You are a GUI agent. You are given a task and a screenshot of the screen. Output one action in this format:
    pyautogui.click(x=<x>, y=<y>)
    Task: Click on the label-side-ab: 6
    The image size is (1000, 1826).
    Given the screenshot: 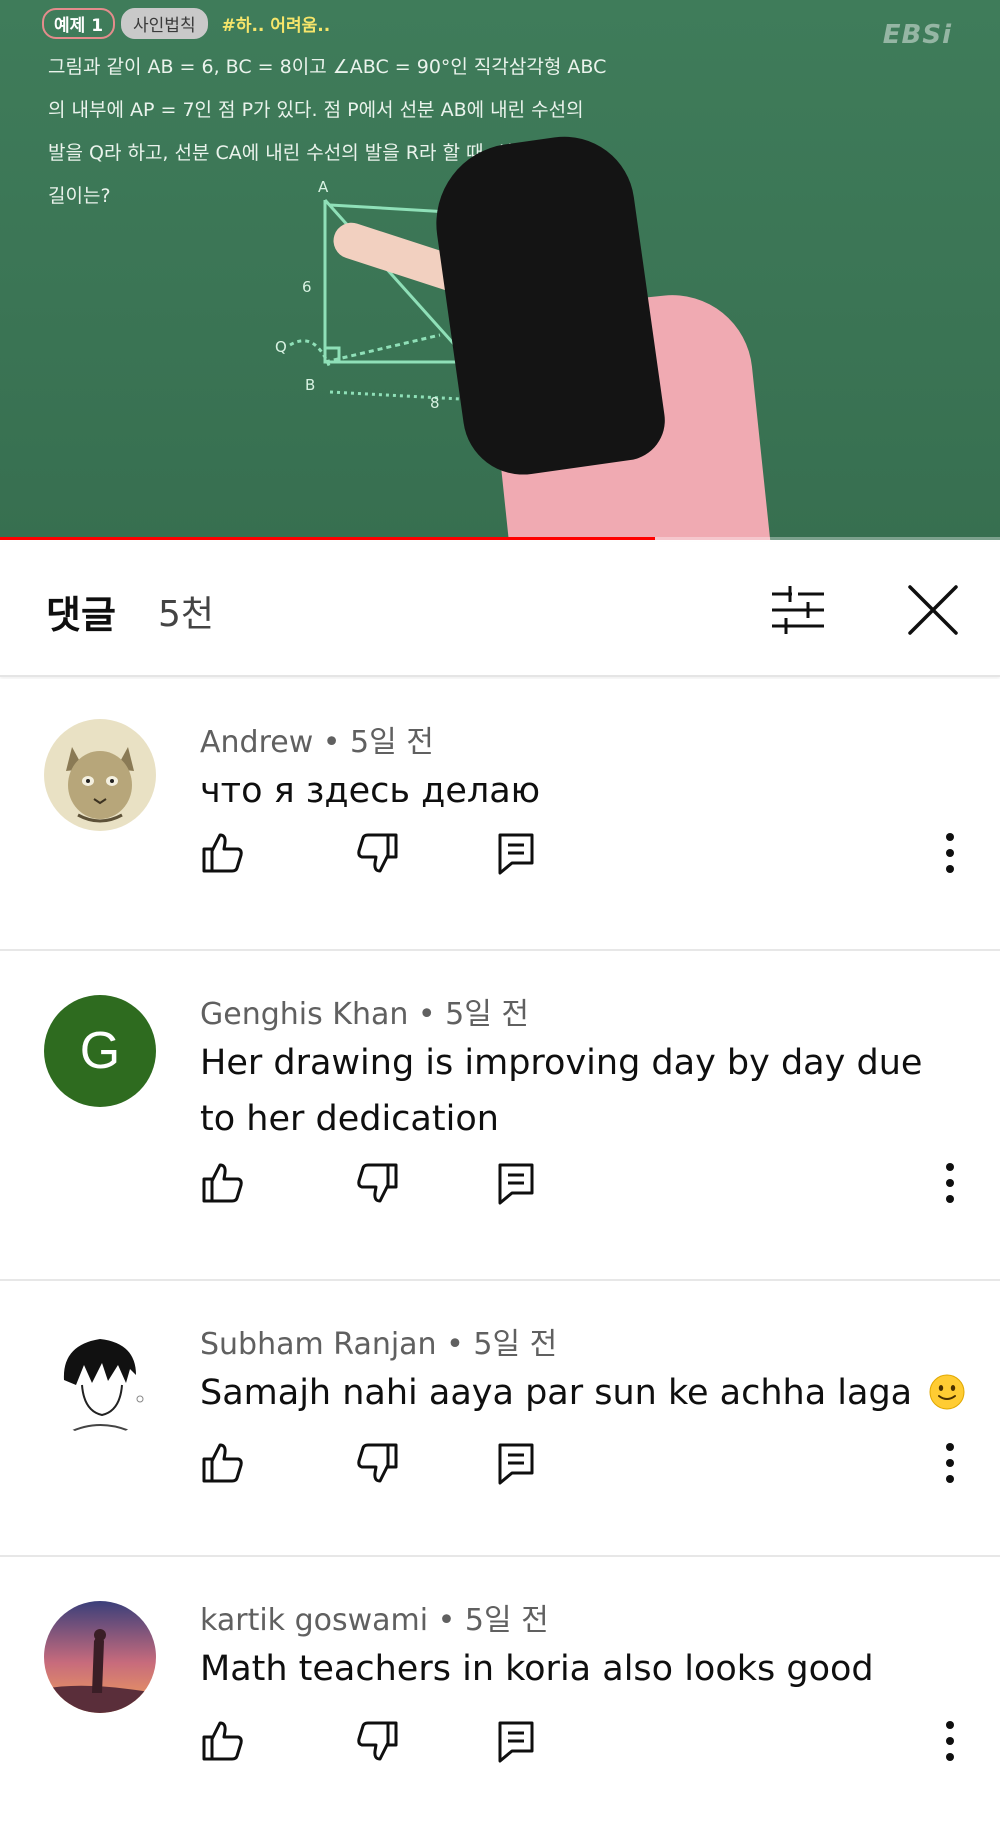 What is the action you would take?
    pyautogui.click(x=307, y=287)
    